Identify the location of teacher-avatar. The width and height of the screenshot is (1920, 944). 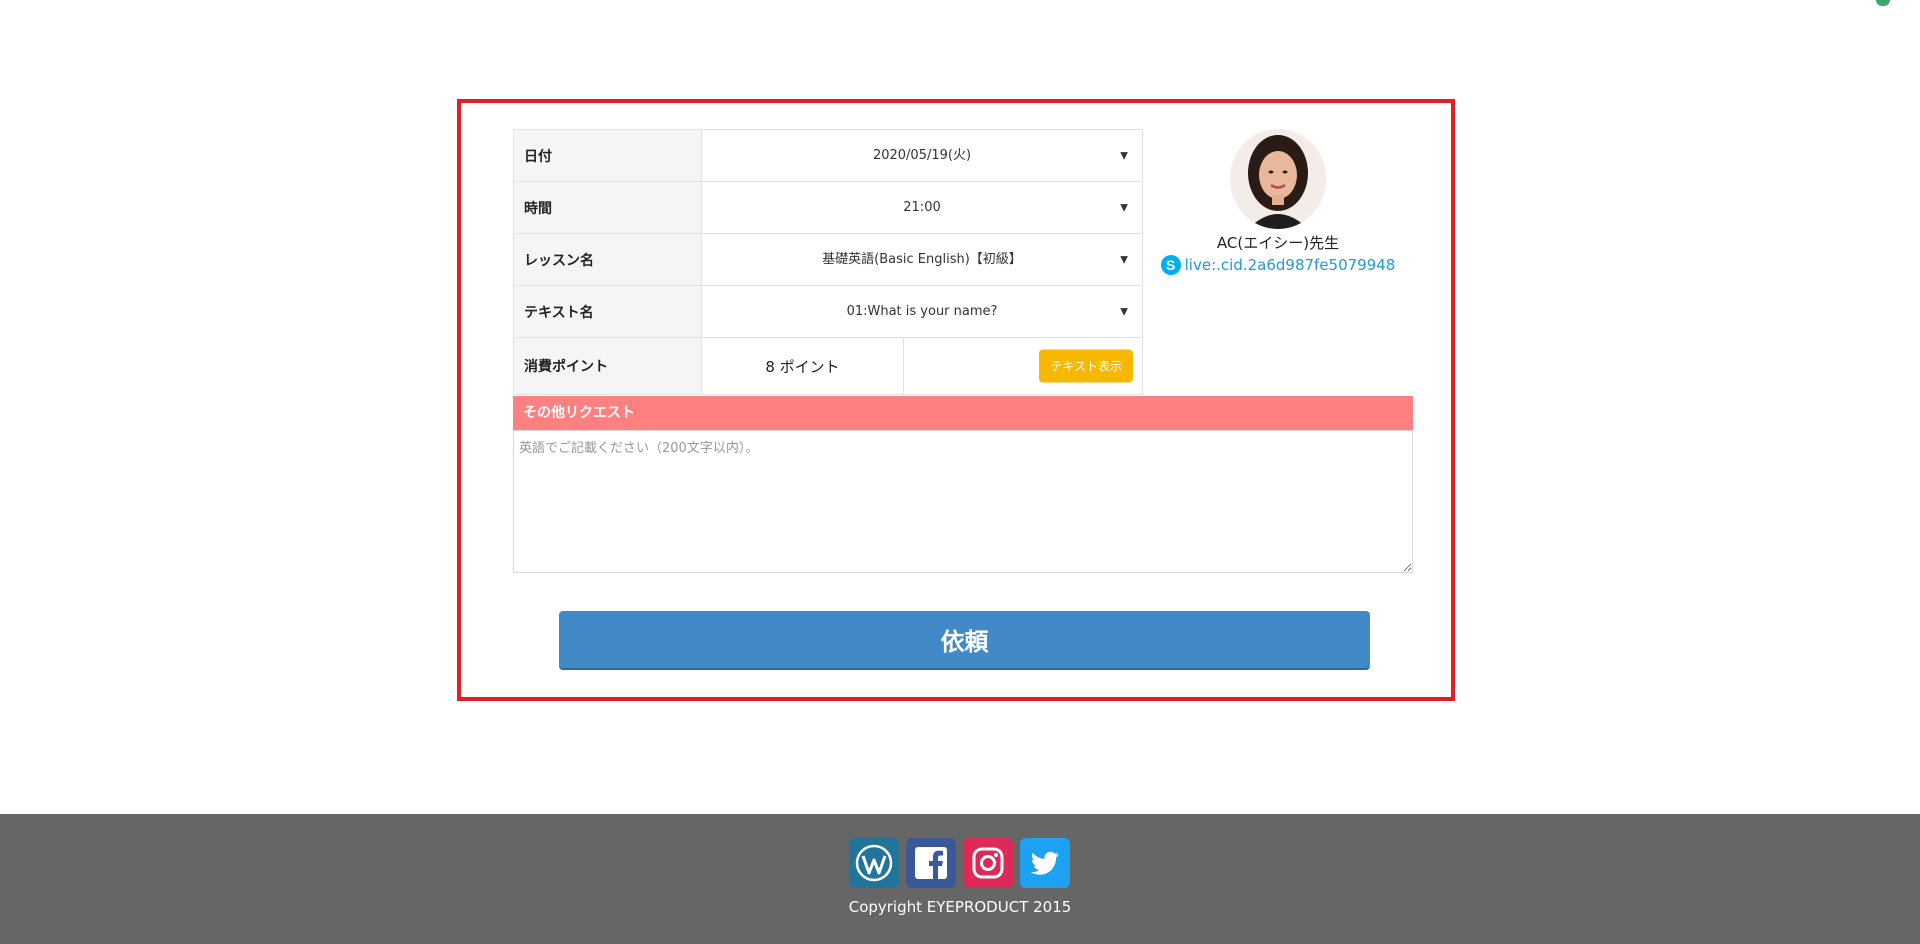
(1278, 179).